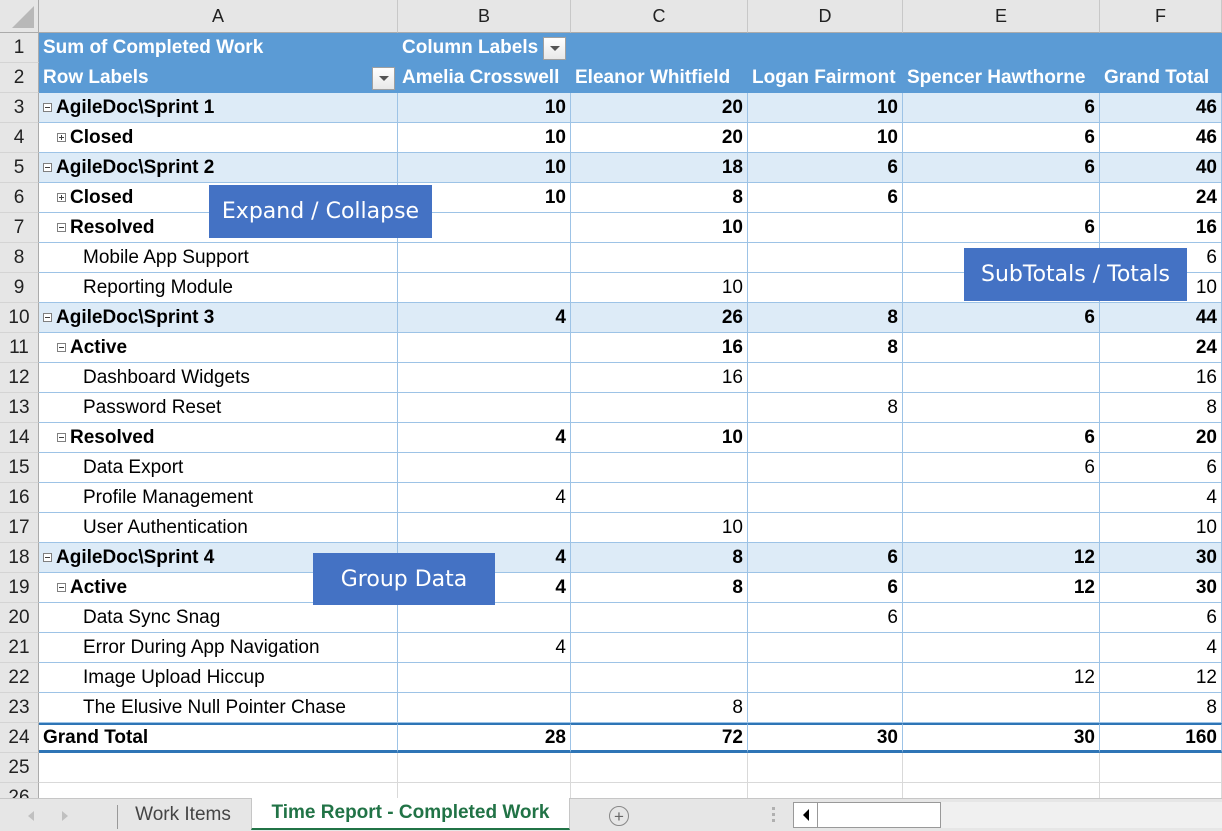  I want to click on row-header: 16, so click(19, 498).